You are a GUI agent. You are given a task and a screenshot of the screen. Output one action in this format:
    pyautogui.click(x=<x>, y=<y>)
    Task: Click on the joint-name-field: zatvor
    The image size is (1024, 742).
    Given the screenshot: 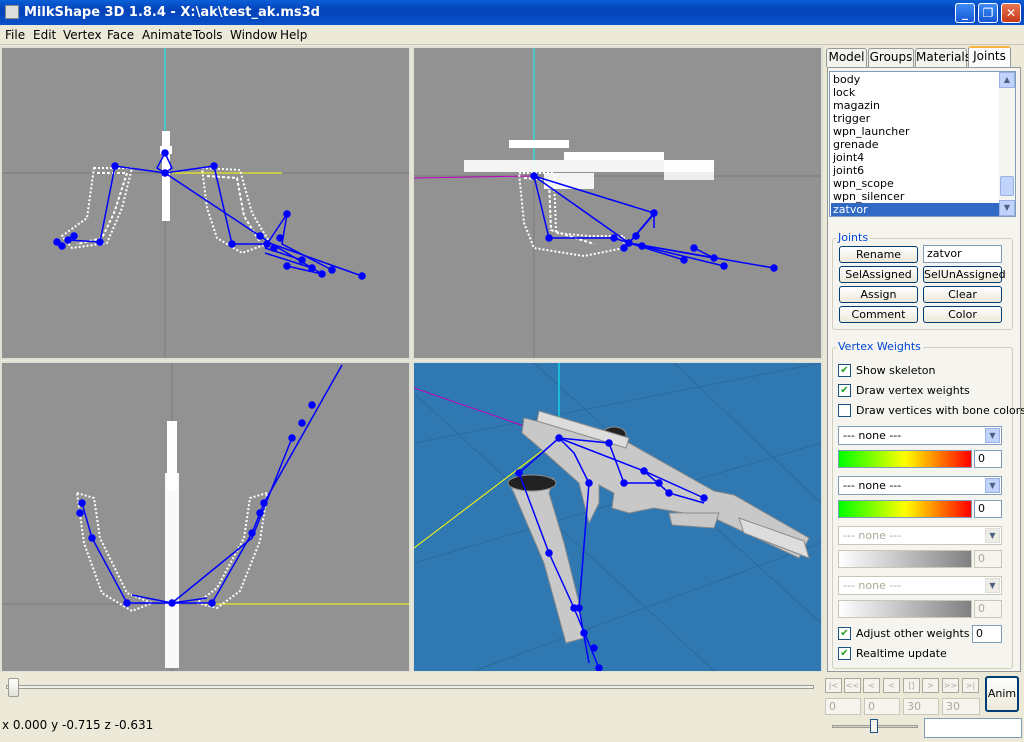 What is the action you would take?
    pyautogui.click(x=962, y=254)
    